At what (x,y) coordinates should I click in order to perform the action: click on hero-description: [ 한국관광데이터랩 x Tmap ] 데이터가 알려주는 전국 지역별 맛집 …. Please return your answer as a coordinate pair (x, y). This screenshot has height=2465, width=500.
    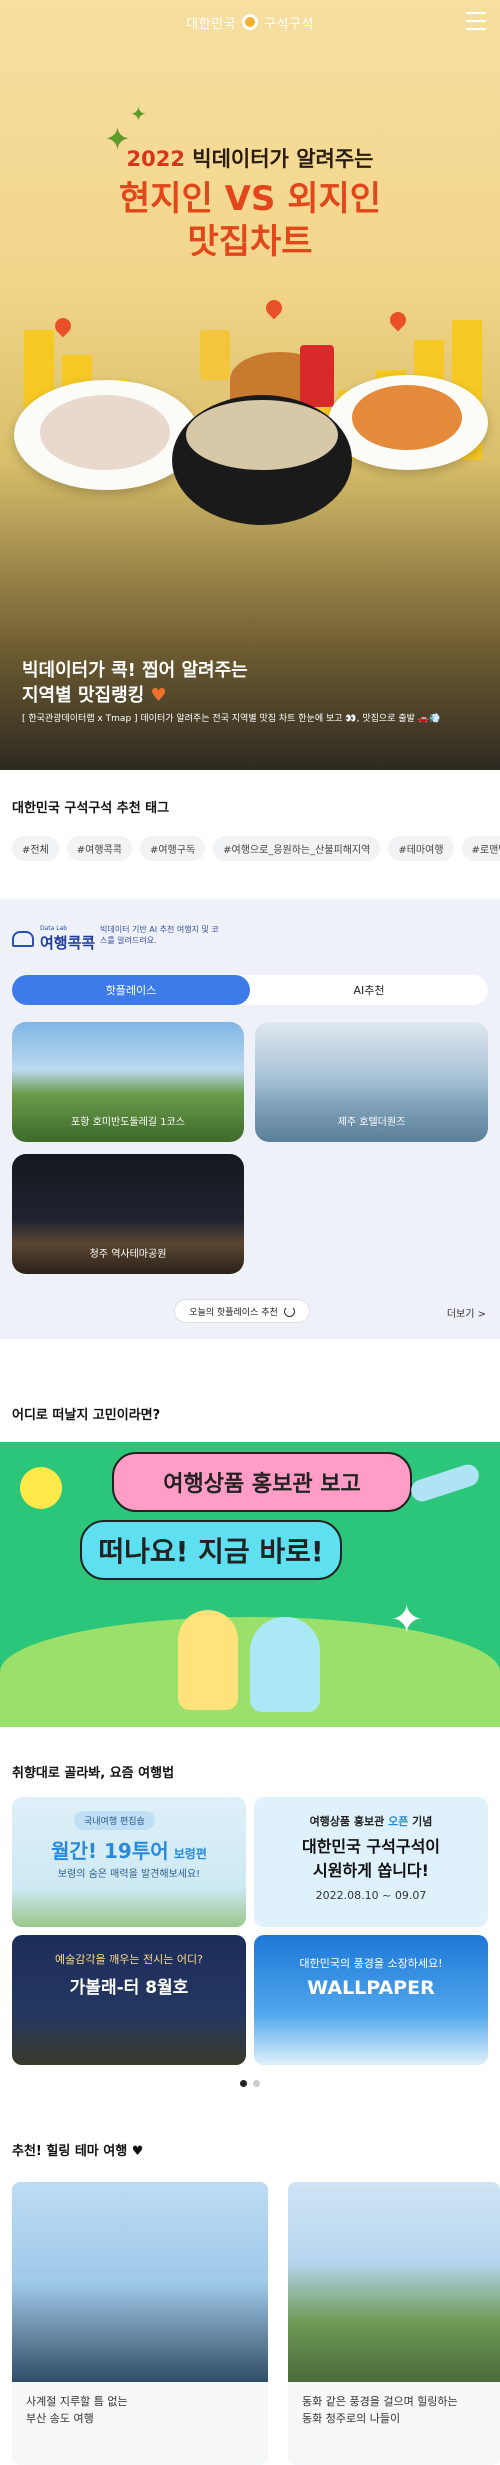
    Looking at the image, I should click on (231, 719).